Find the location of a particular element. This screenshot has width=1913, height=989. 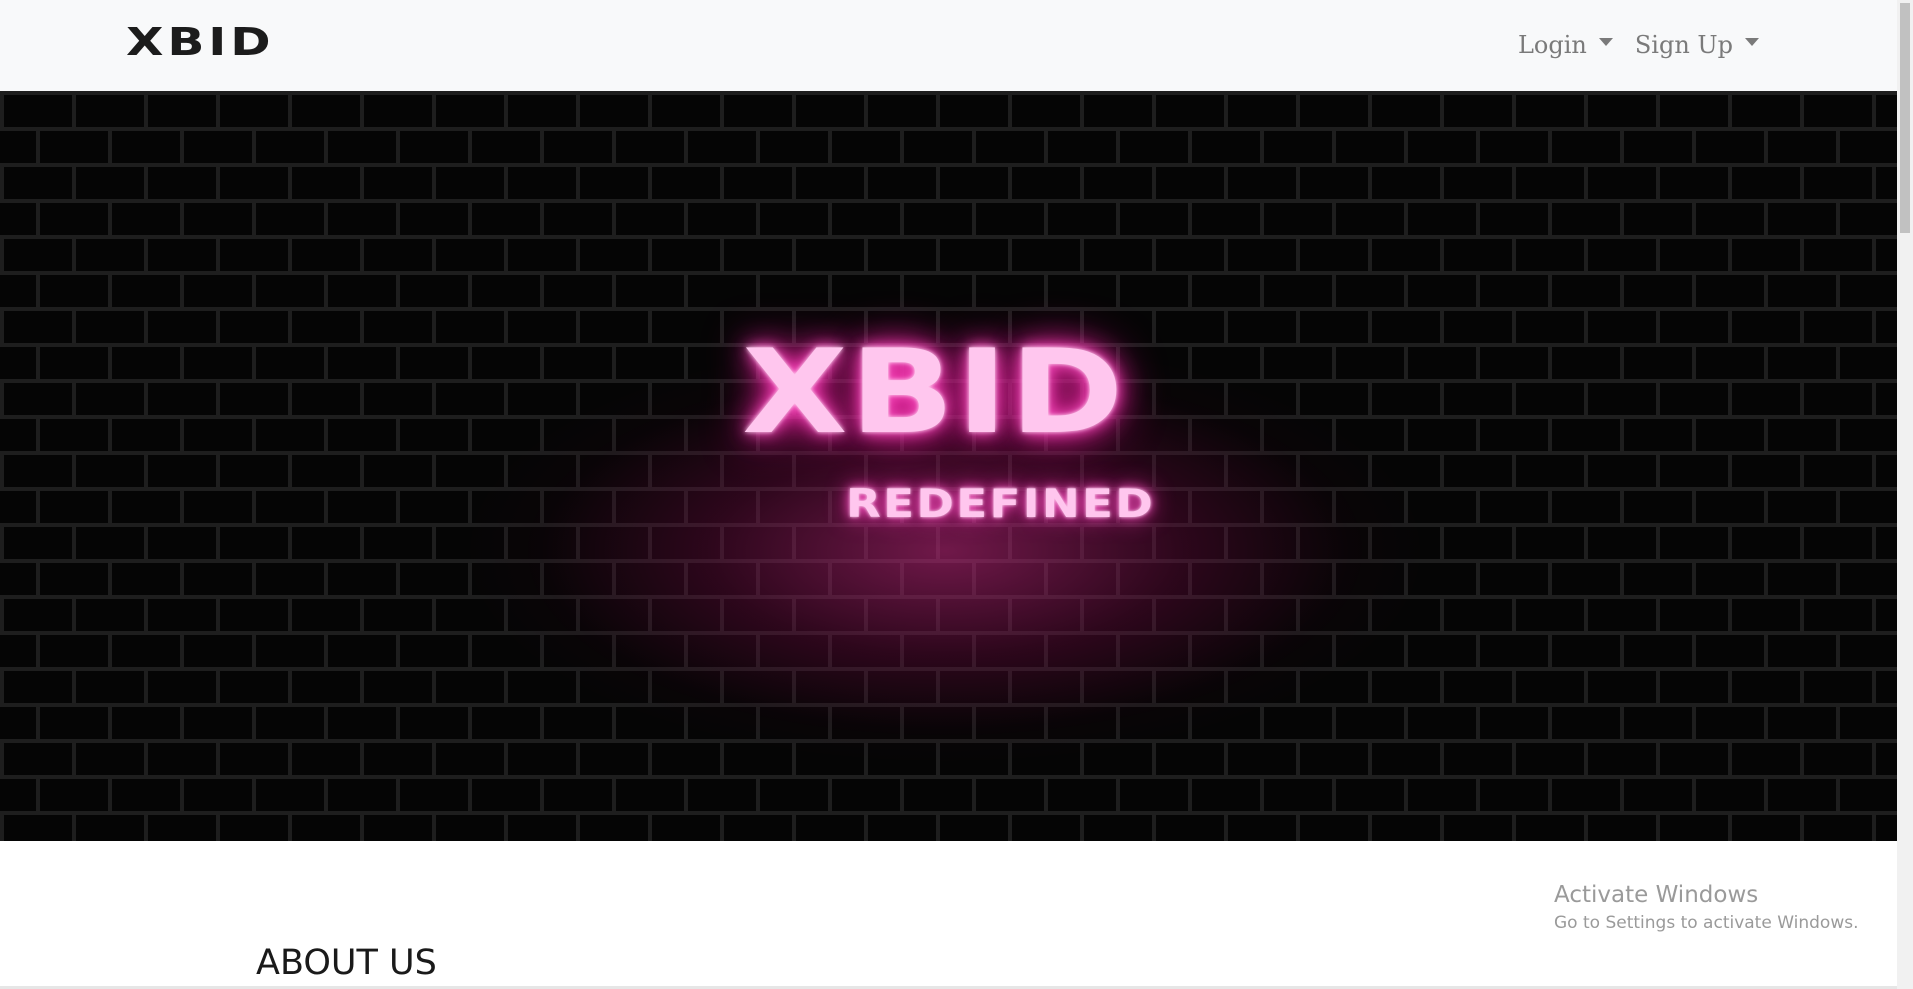

scrollbar-thumb is located at coordinates (1905, 118).